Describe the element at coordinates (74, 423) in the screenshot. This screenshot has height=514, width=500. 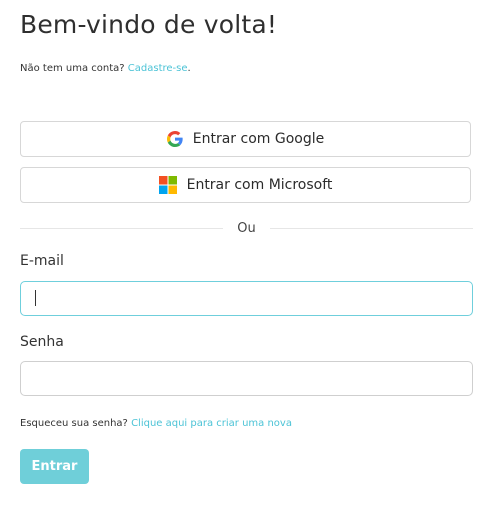
I see `forgot-password-text: Esqueceu sua senha?` at that location.